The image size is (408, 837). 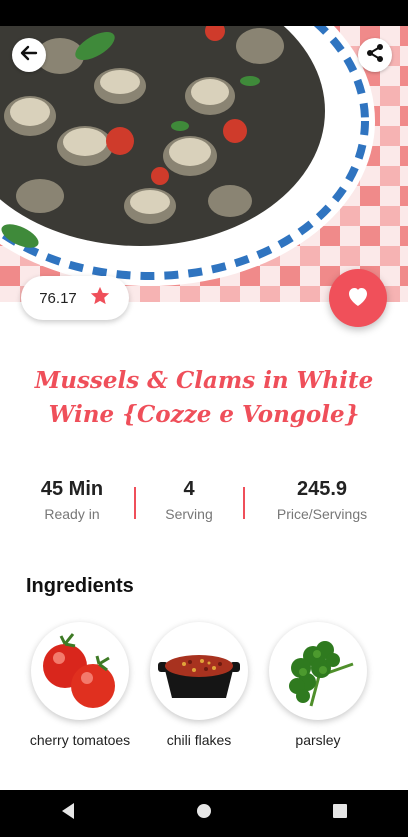 What do you see at coordinates (322, 489) in the screenshot?
I see `stat-value: 245.9` at bounding box center [322, 489].